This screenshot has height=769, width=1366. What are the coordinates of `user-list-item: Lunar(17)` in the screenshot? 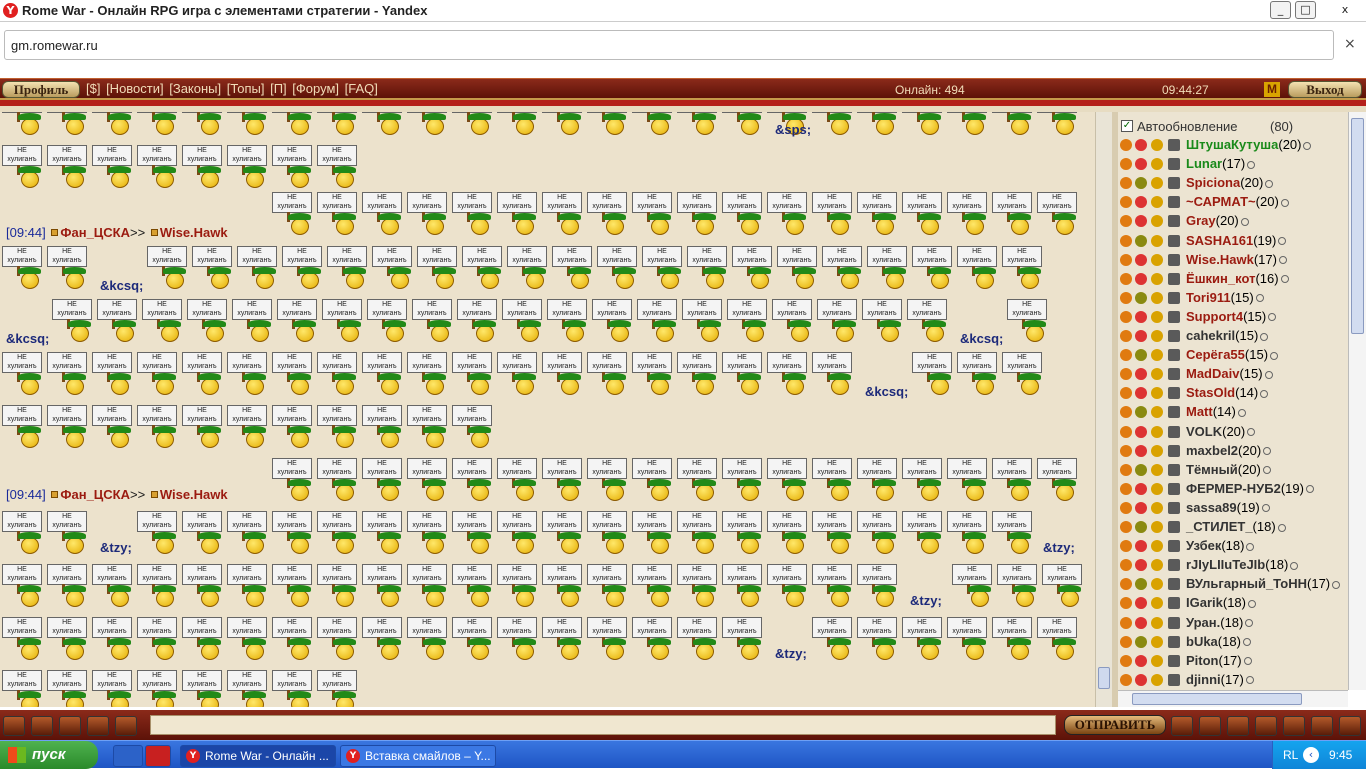 It's located at (1233, 164).